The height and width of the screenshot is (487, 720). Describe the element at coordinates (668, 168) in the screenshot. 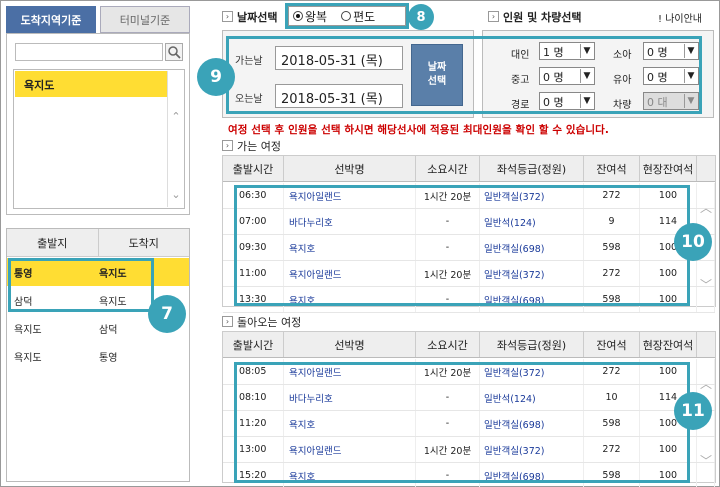

I see `col-onsite-remaining: 현장잔여석` at that location.